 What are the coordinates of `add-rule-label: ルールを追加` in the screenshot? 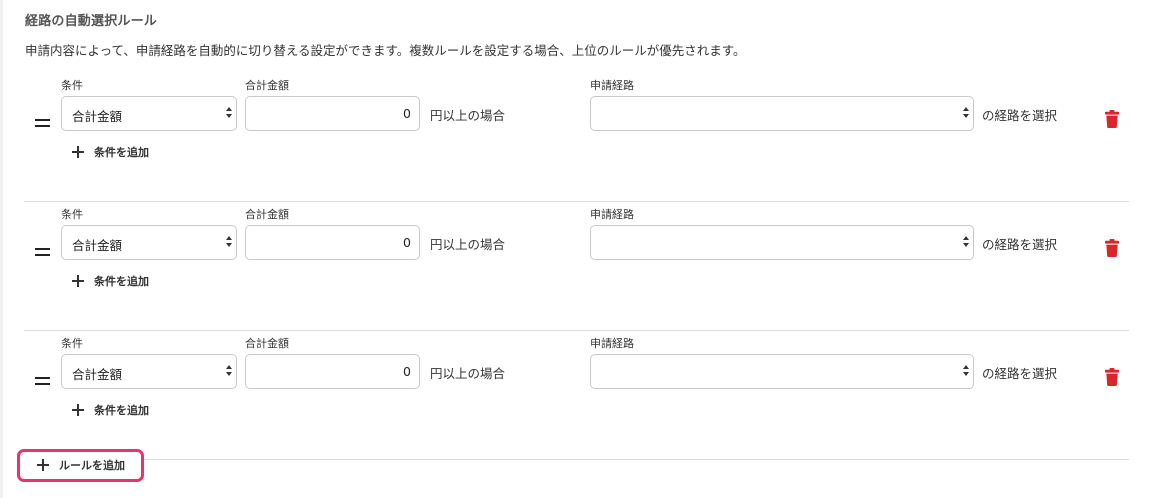 It's located at (92, 465).